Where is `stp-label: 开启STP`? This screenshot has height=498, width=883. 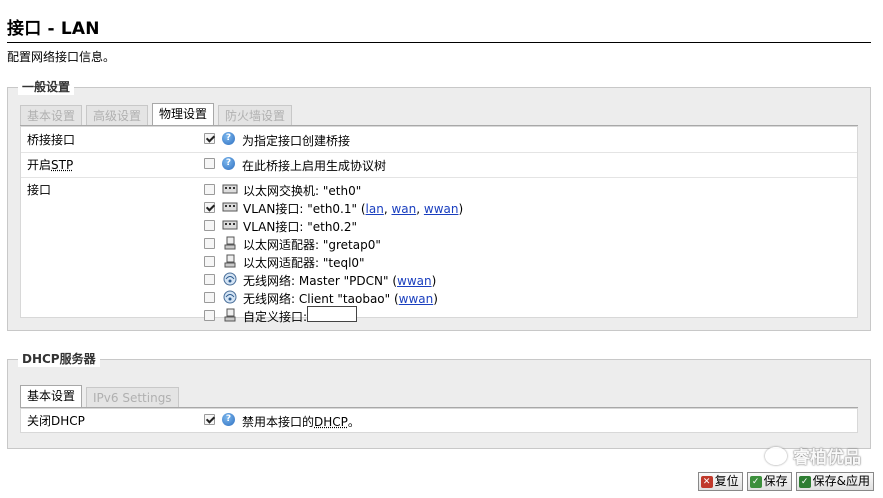
stp-label: 开启STP is located at coordinates (50, 165).